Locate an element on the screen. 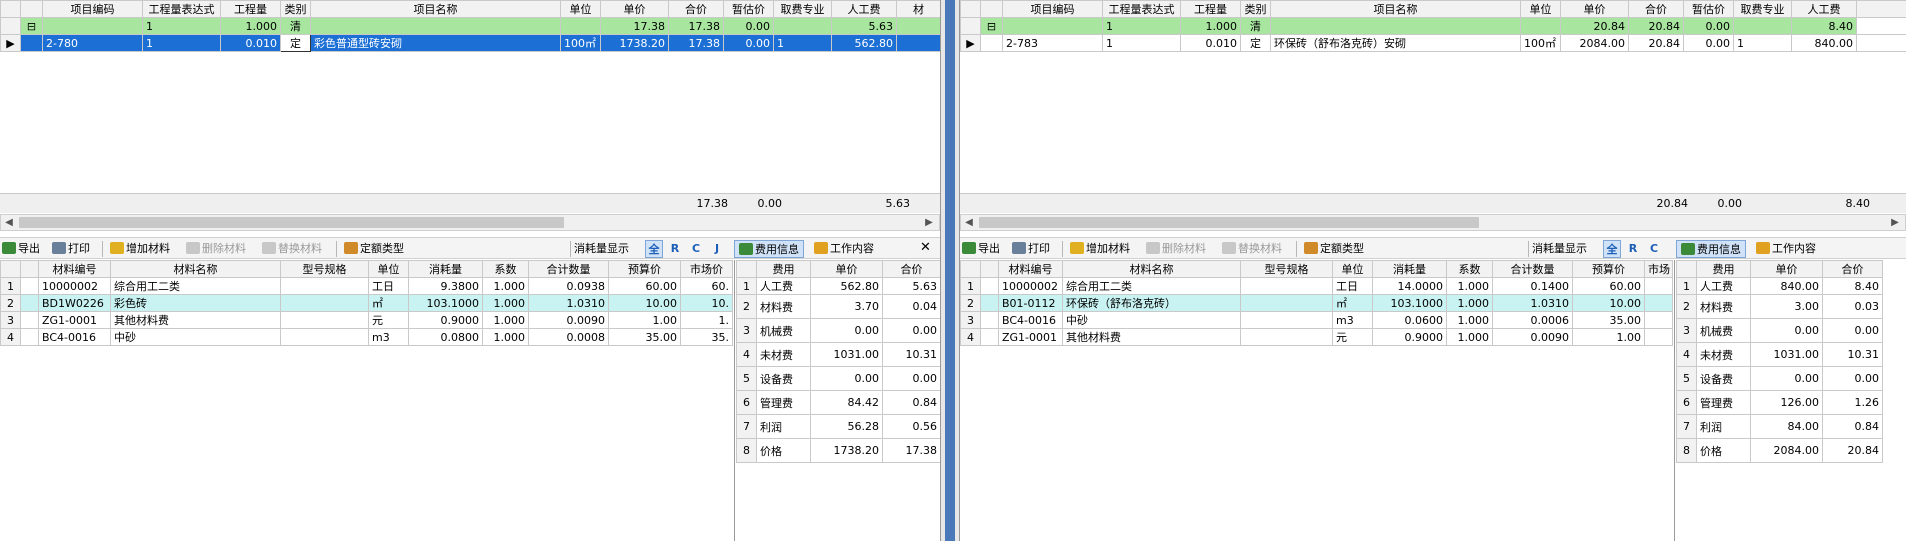  fee-row: 2 材料费 3.00 0.03 is located at coordinates (1779, 306).